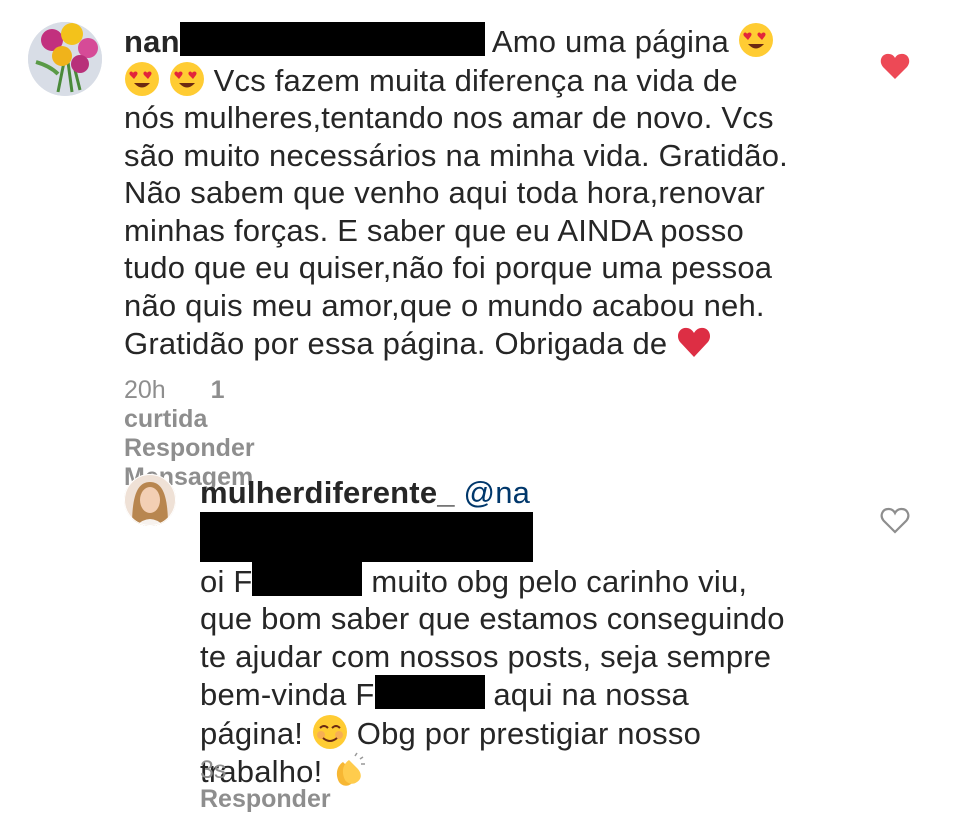 This screenshot has height=814, width=960. What do you see at coordinates (492, 618) in the screenshot?
I see `comment-line: que bom saber que estamos conseguindo` at bounding box center [492, 618].